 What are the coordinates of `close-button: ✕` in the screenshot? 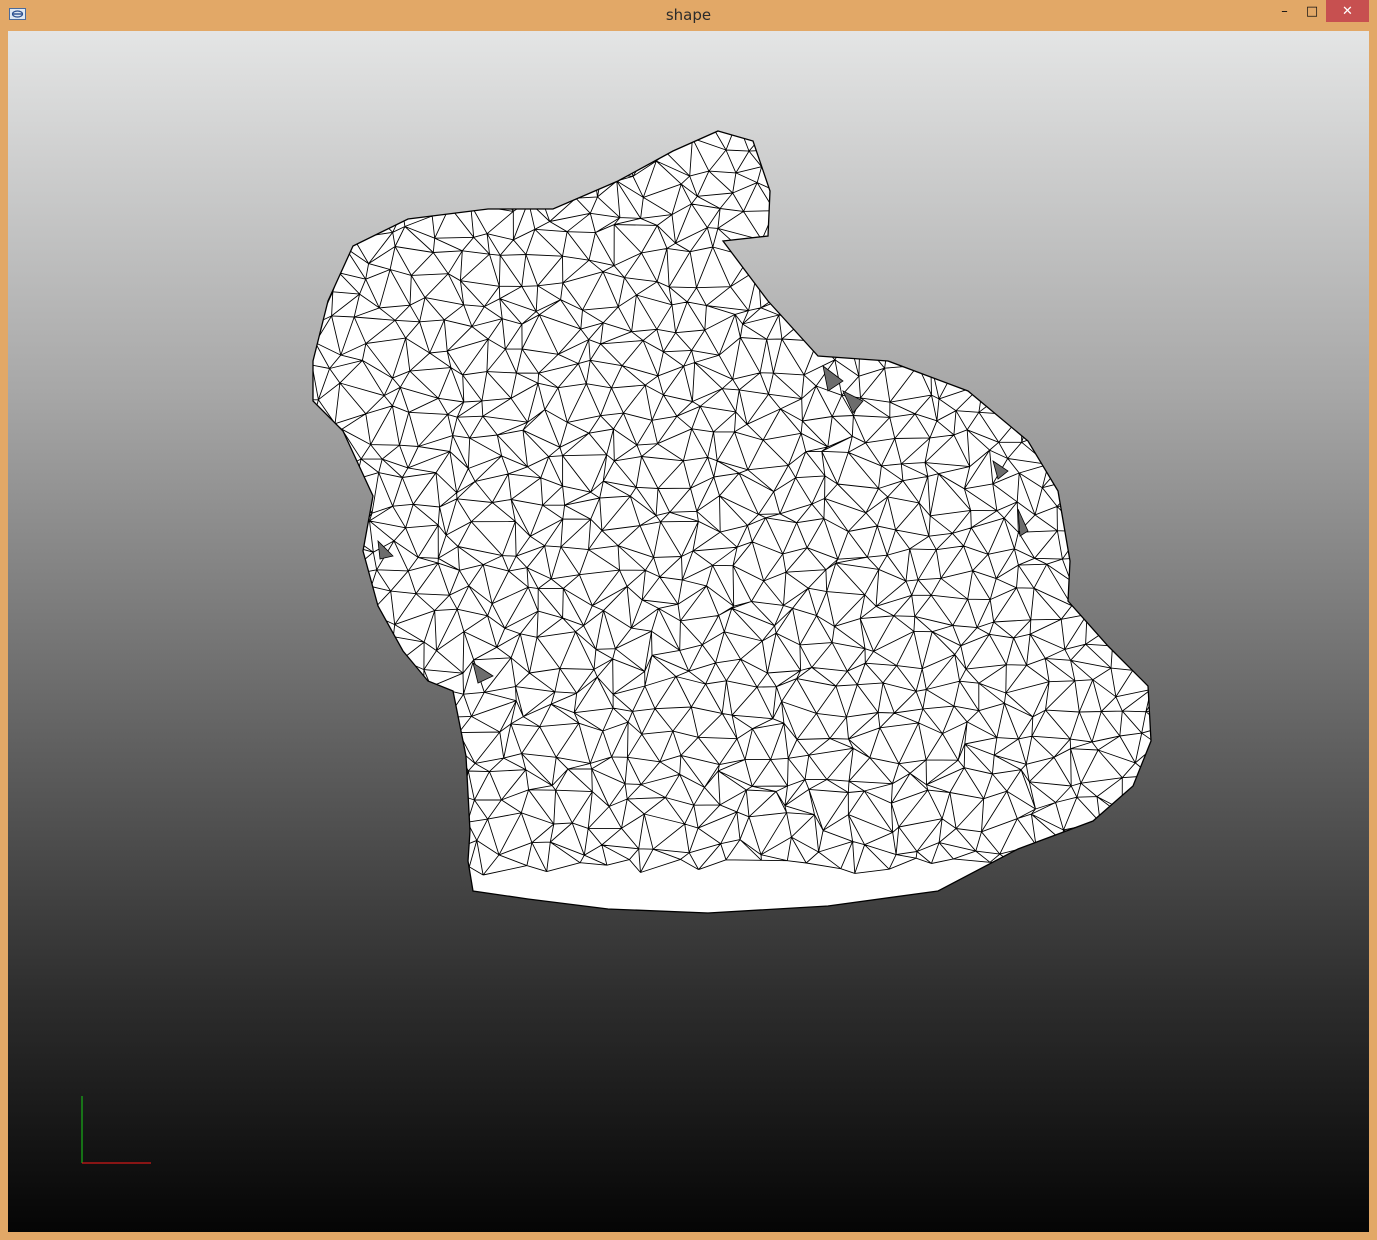 It's located at (1347, 11).